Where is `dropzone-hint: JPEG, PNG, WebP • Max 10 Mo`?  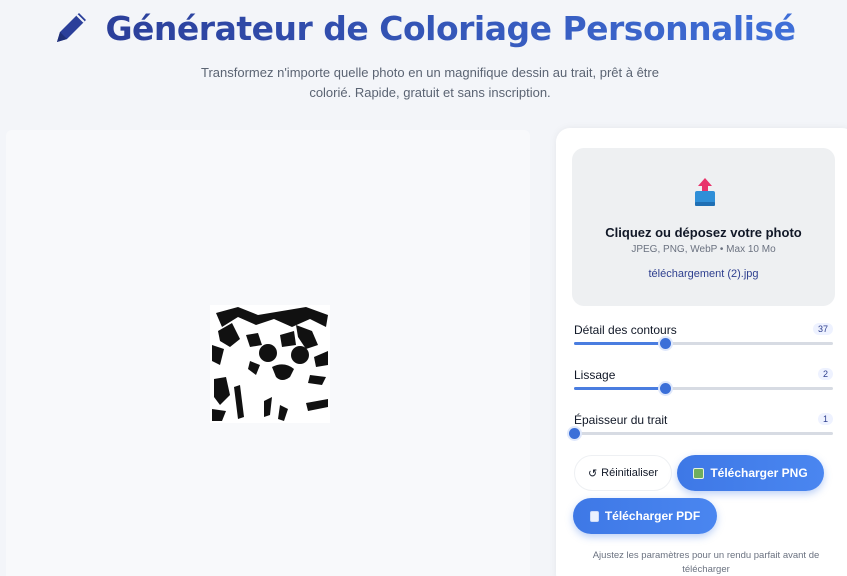
dropzone-hint: JPEG, PNG, WebP • Max 10 Mo is located at coordinates (703, 249).